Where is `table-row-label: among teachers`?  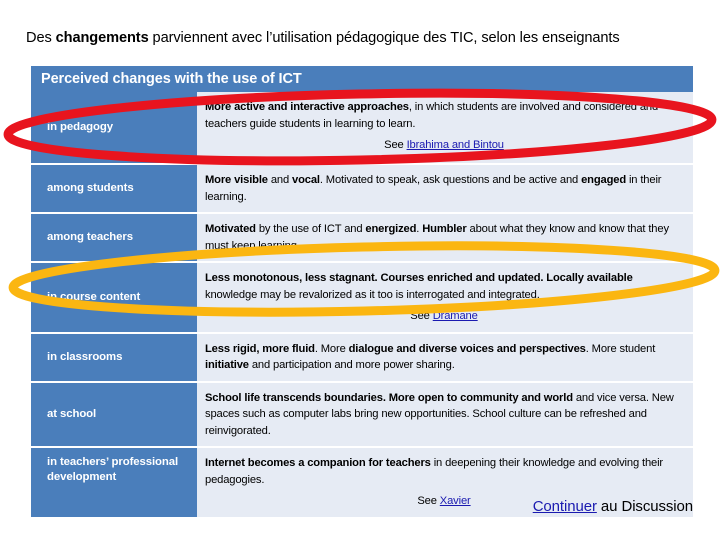
table-row-label: among teachers is located at coordinates (114, 237).